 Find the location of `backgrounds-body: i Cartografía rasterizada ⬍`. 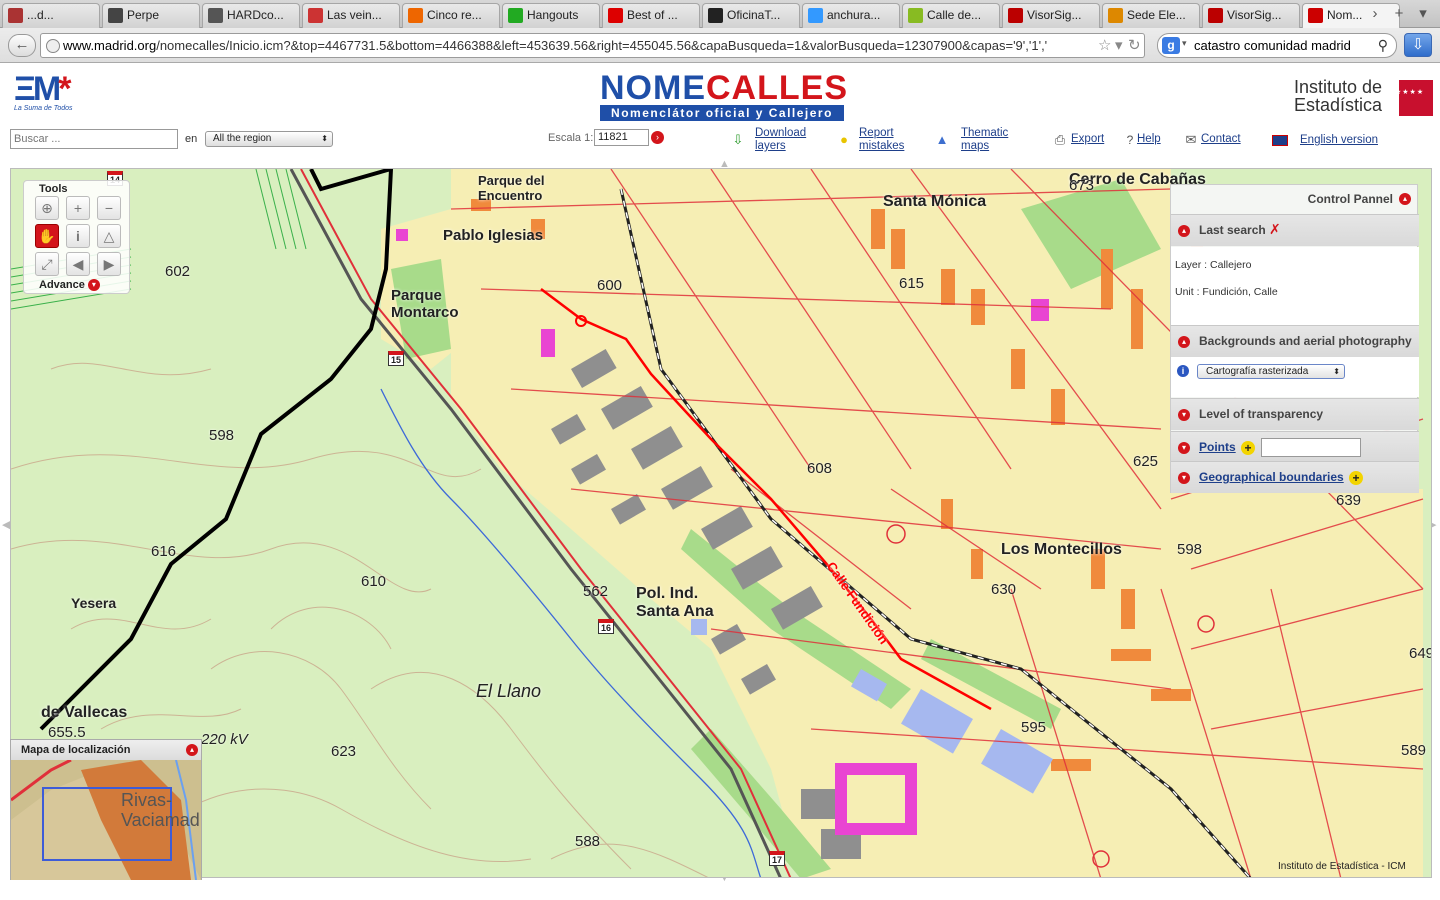

backgrounds-body: i Cartografía rasterizada ⬍ is located at coordinates (1295, 377).